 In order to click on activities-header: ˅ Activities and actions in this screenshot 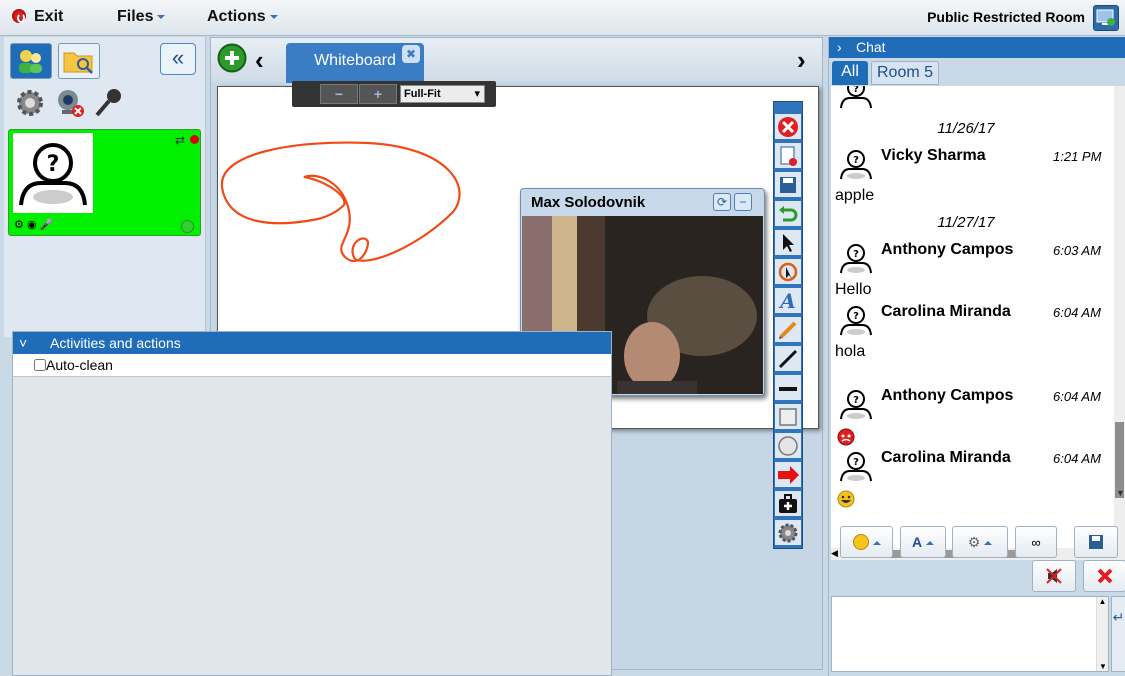, I will do `click(312, 343)`.